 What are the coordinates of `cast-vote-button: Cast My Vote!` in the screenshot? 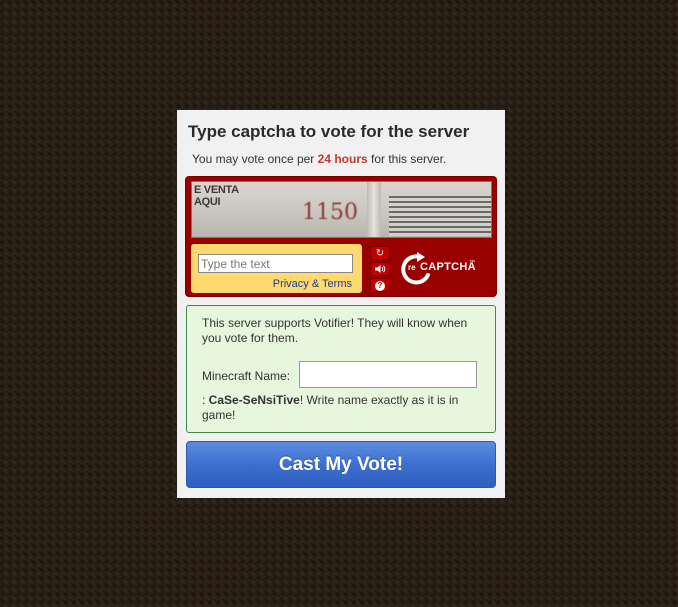 It's located at (341, 464).